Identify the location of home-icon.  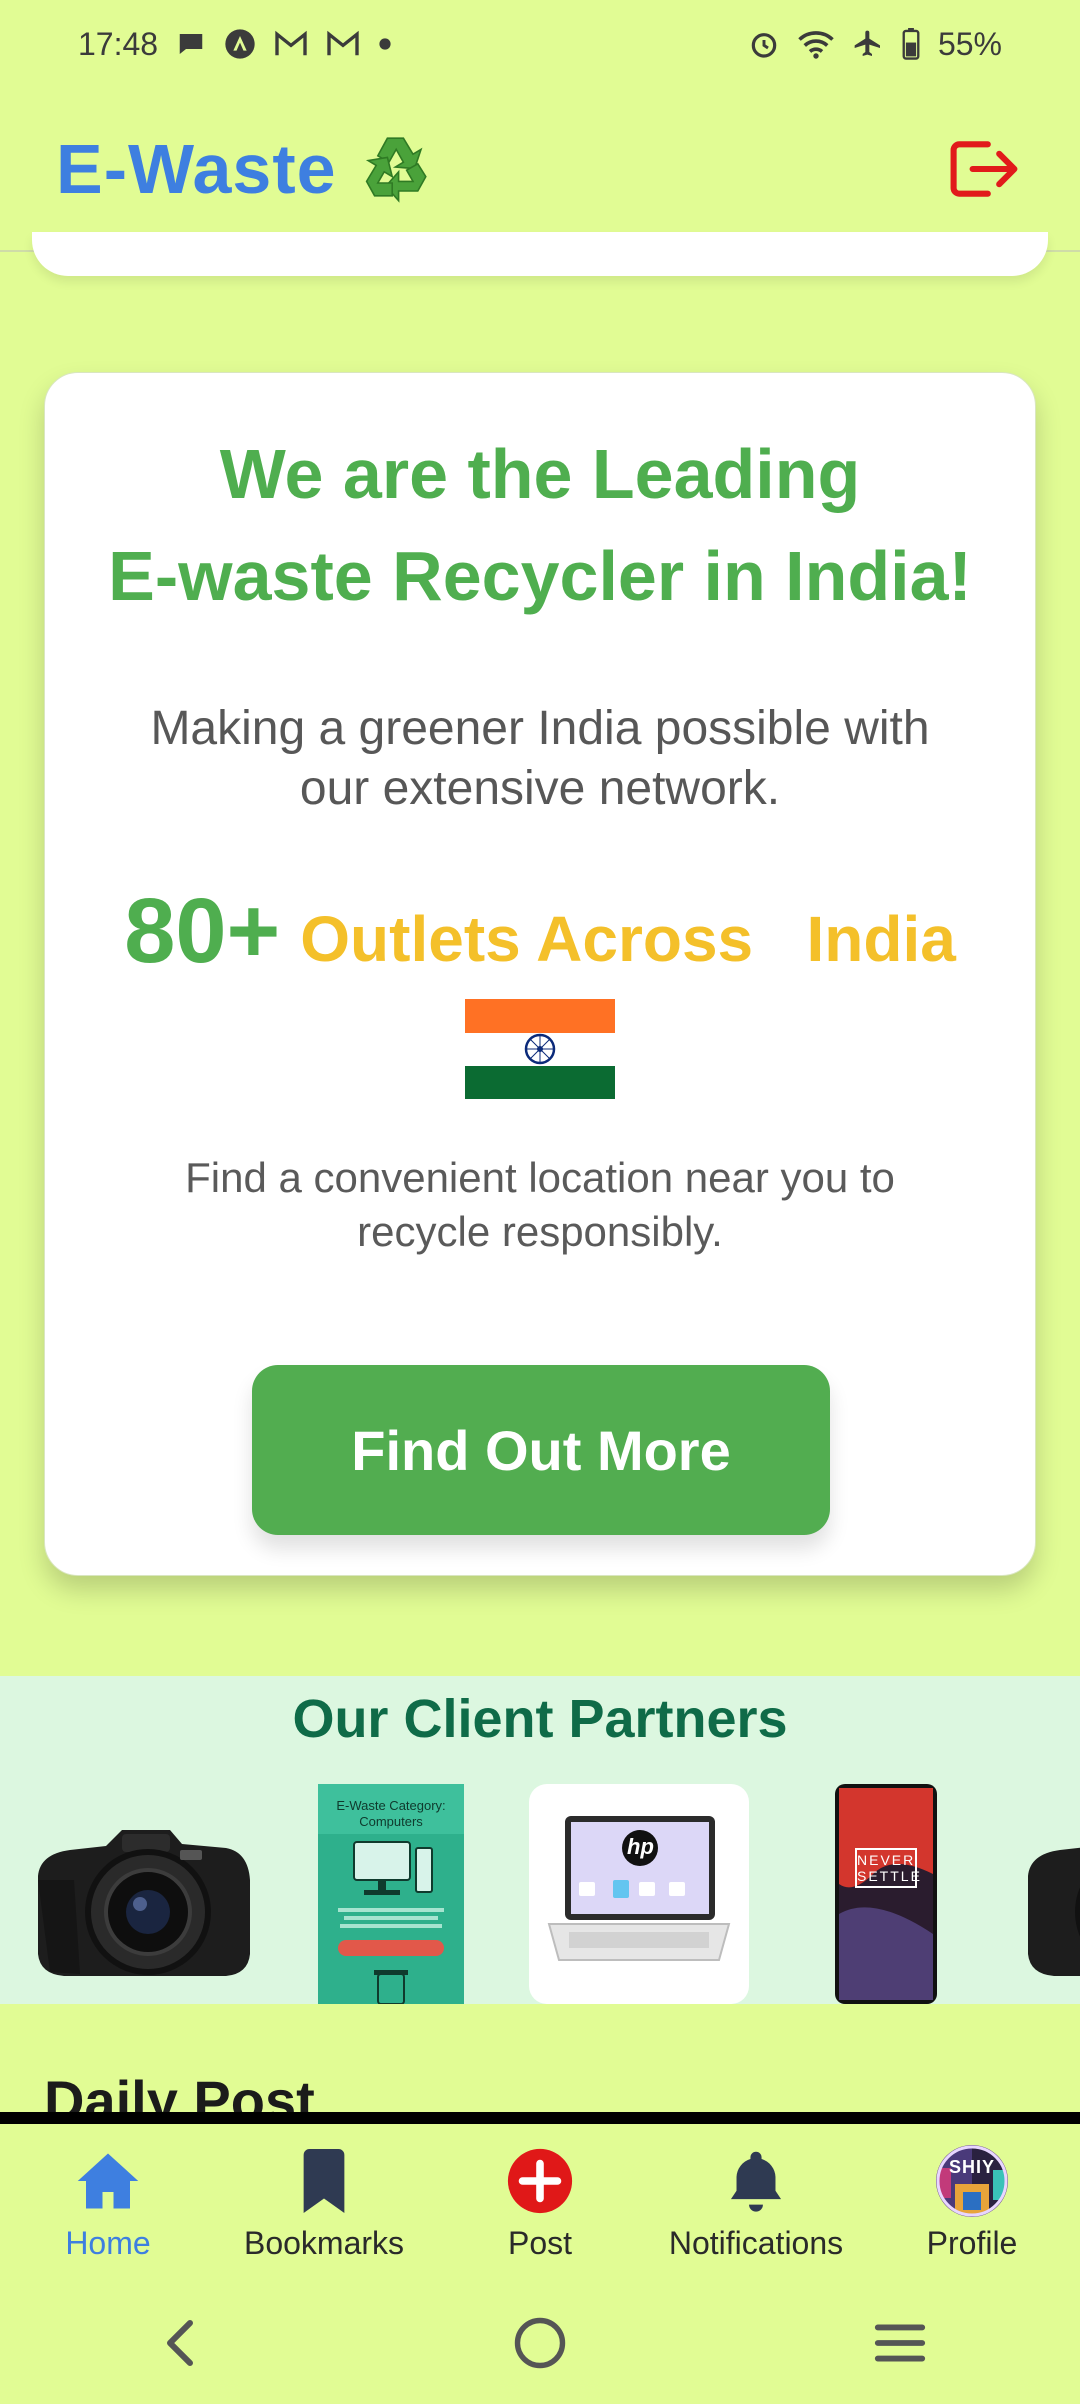
(108, 2181).